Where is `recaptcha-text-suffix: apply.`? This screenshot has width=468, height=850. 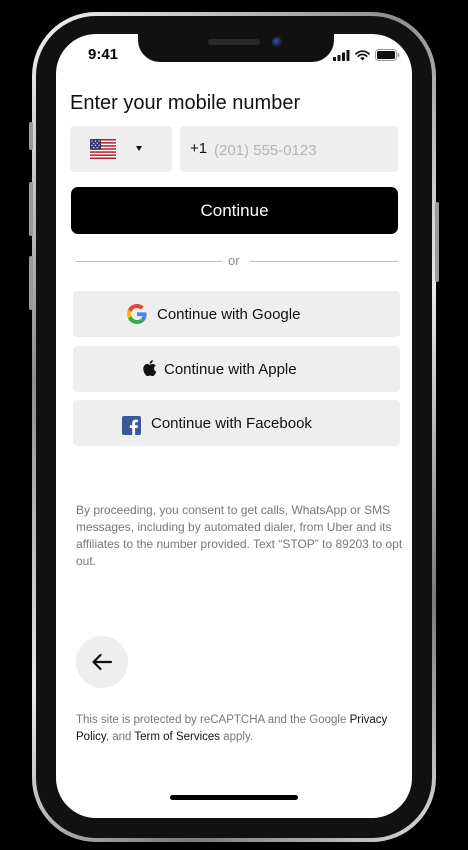
recaptcha-text-suffix: apply. is located at coordinates (237, 737).